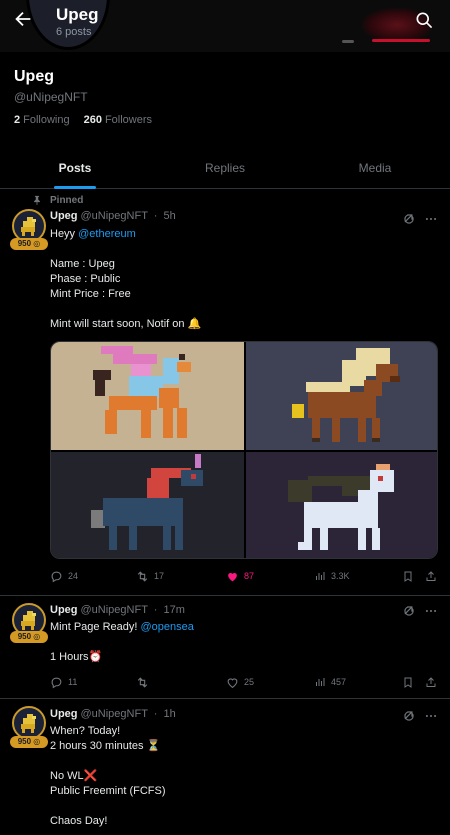 The width and height of the screenshot is (450, 835). I want to click on banner-decoration, so click(348, 41).